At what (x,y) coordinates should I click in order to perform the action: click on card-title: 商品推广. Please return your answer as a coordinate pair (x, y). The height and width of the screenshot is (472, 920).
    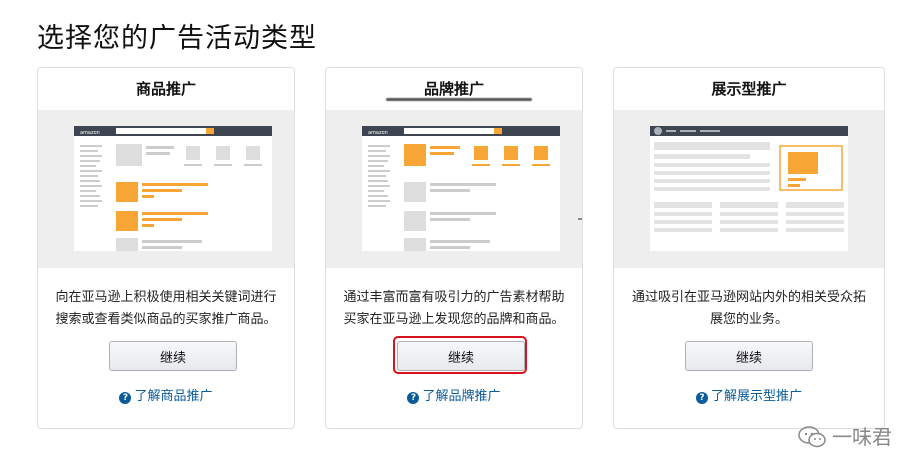
    Looking at the image, I should click on (166, 89).